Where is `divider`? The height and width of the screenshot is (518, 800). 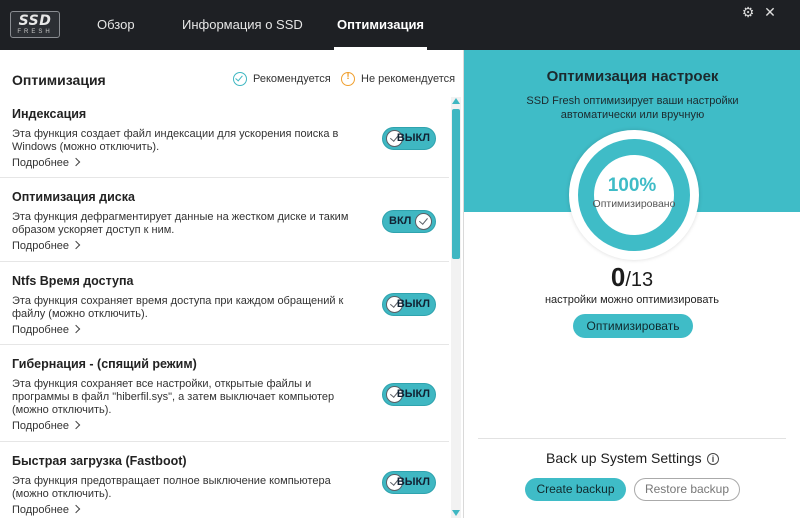 divider is located at coordinates (632, 438).